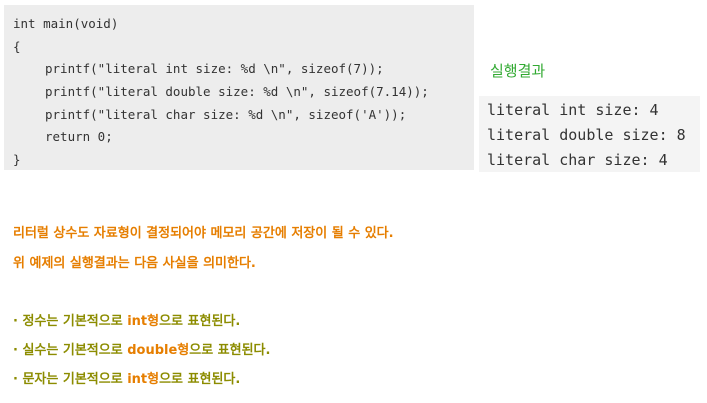 The image size is (707, 403). What do you see at coordinates (134, 263) in the screenshot?
I see `description-line: 위 예제의 실행결과는 다음 사실을 의미한다.` at bounding box center [134, 263].